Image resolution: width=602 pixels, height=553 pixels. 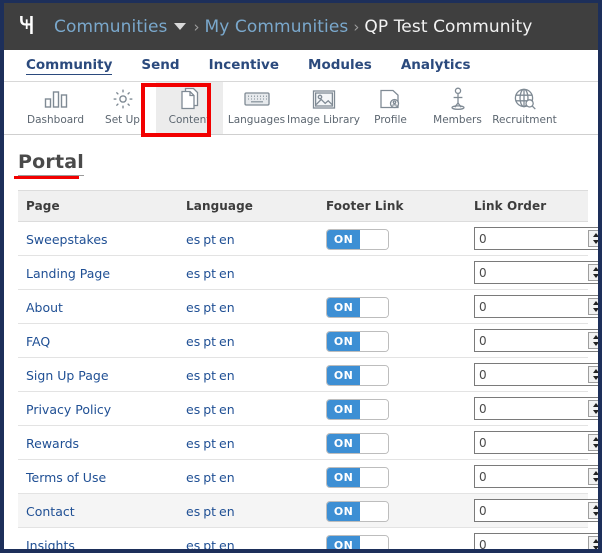 What do you see at coordinates (276, 27) in the screenshot?
I see `breadcrumb-item-my-communities: My Communities` at bounding box center [276, 27].